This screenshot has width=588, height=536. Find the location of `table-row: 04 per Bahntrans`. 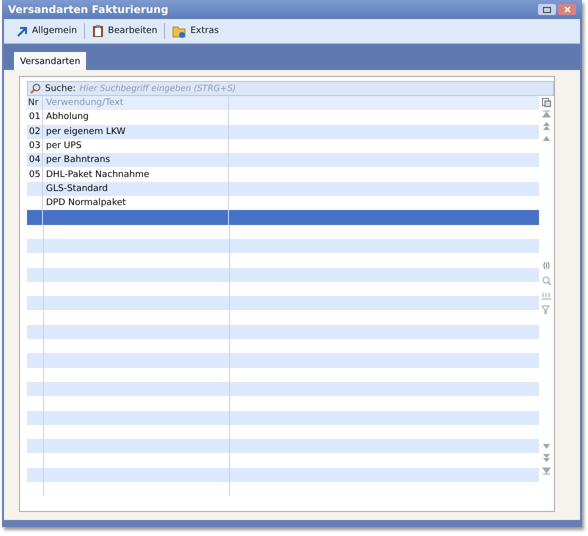

table-row: 04 per Bahntrans is located at coordinates (283, 160).